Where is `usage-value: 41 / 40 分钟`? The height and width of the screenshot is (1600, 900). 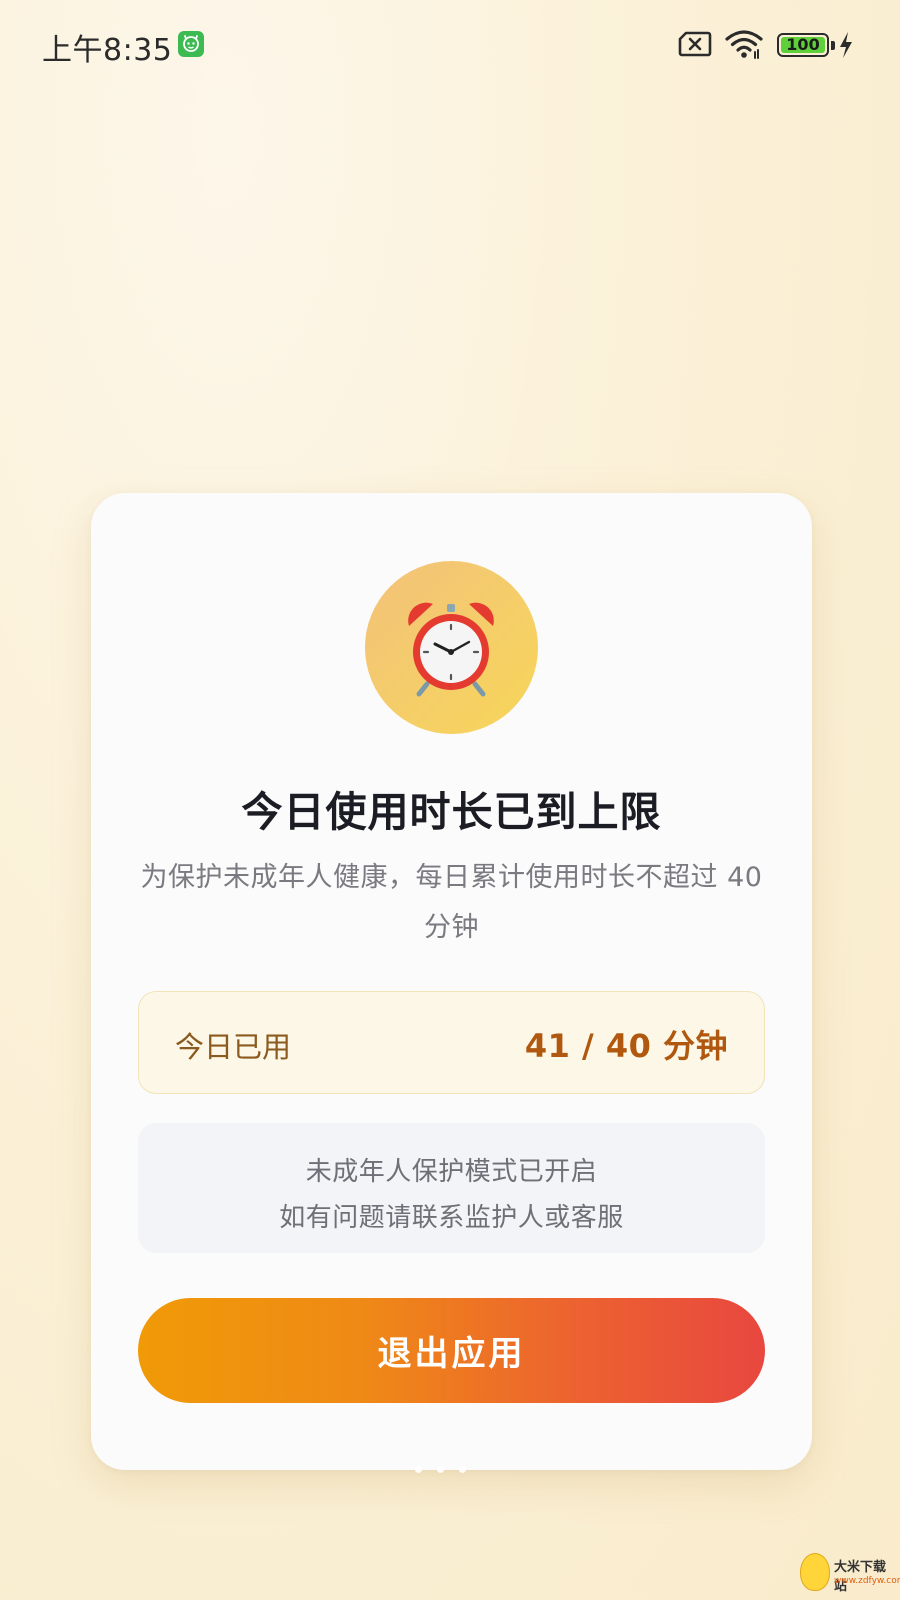 usage-value: 41 / 40 分钟 is located at coordinates (626, 1046).